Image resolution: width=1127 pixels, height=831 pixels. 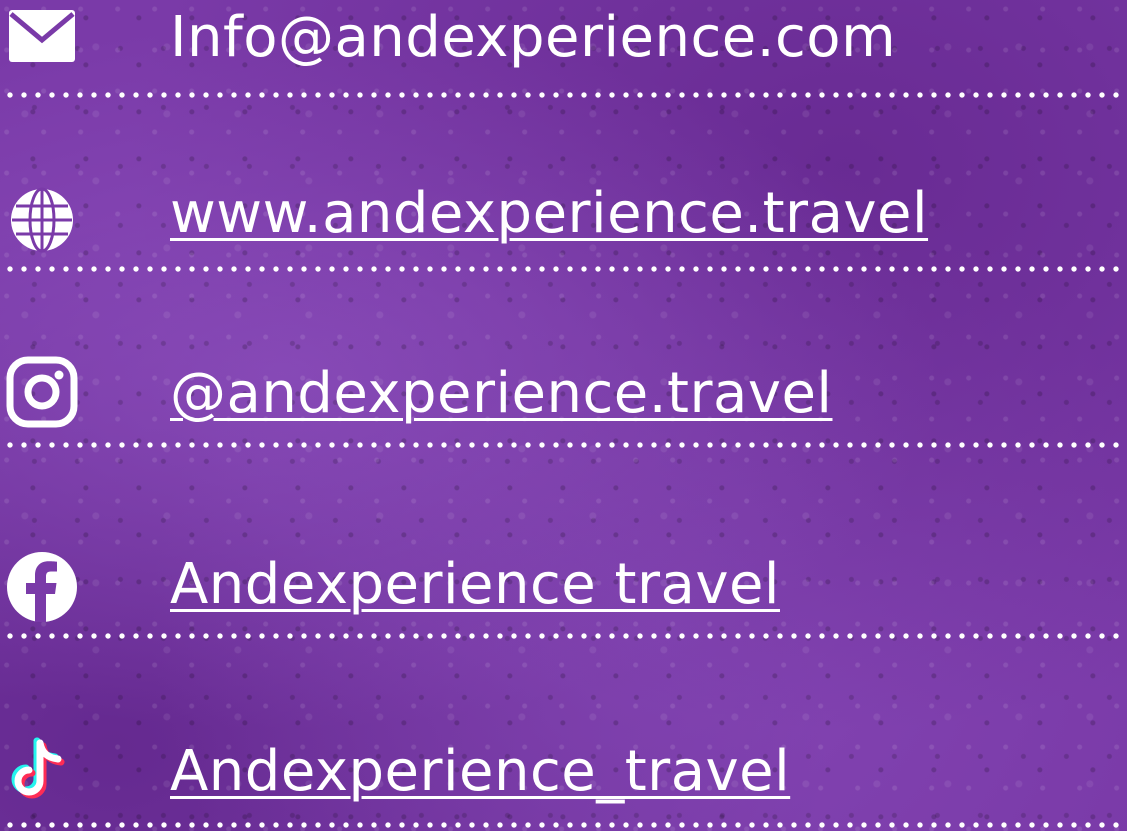 I want to click on email-text: Info@andexperience.com, so click(x=533, y=38).